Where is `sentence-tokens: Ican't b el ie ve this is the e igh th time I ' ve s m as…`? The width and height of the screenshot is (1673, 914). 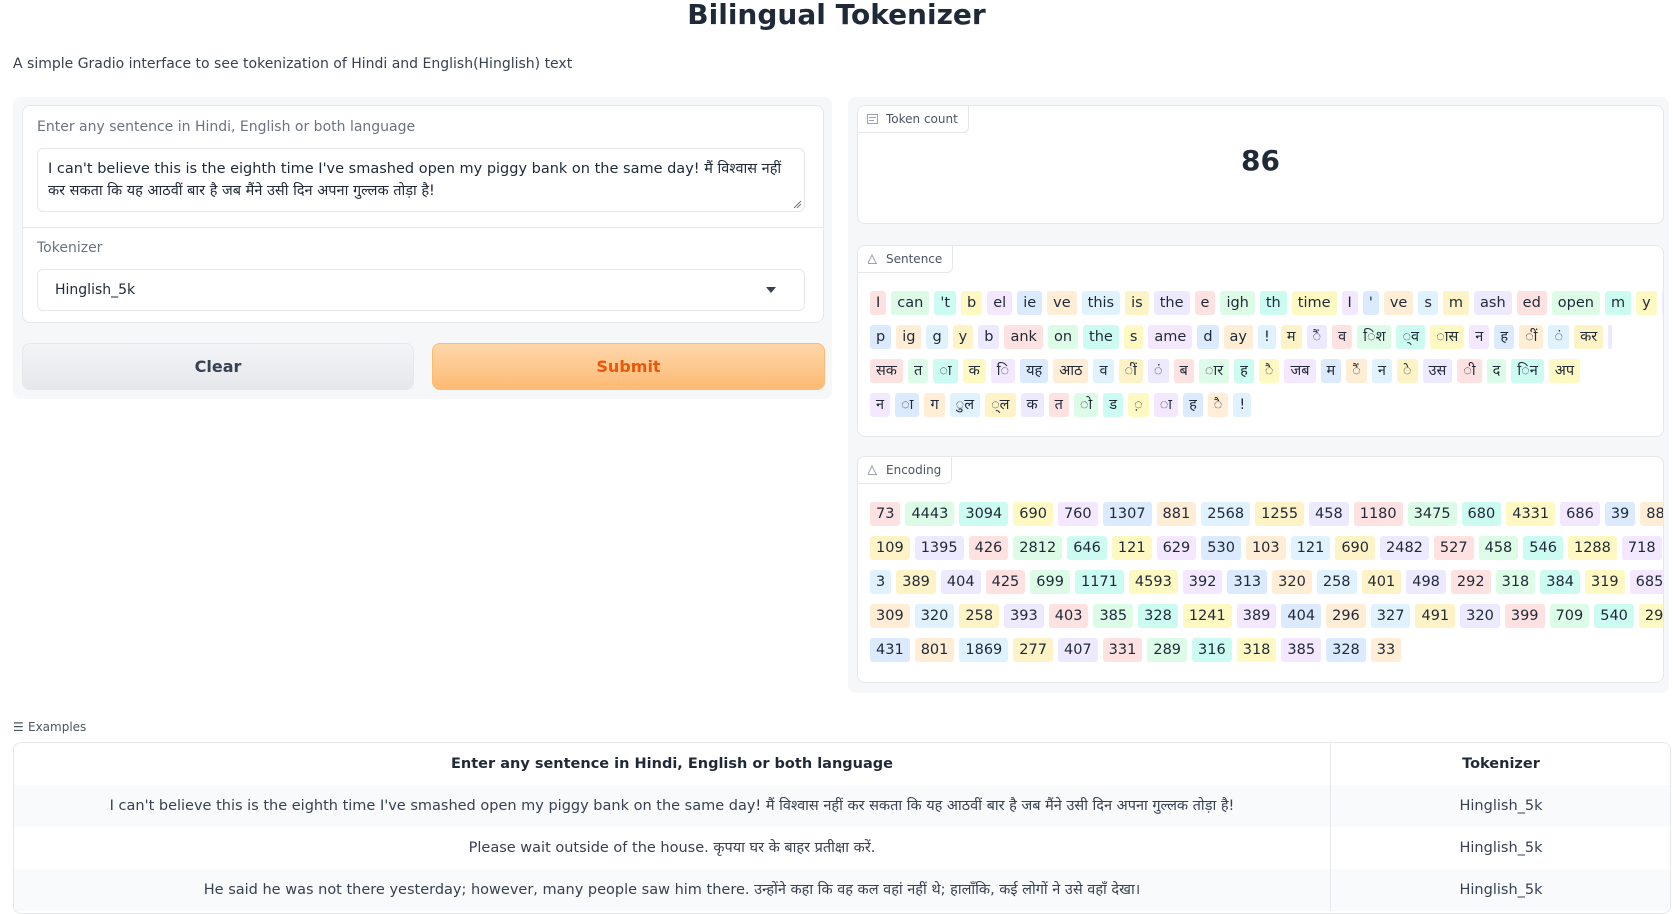 sentence-tokens: Ican't b el ie ve this is the e igh th time I ' ve s m as… is located at coordinates (1266, 359).